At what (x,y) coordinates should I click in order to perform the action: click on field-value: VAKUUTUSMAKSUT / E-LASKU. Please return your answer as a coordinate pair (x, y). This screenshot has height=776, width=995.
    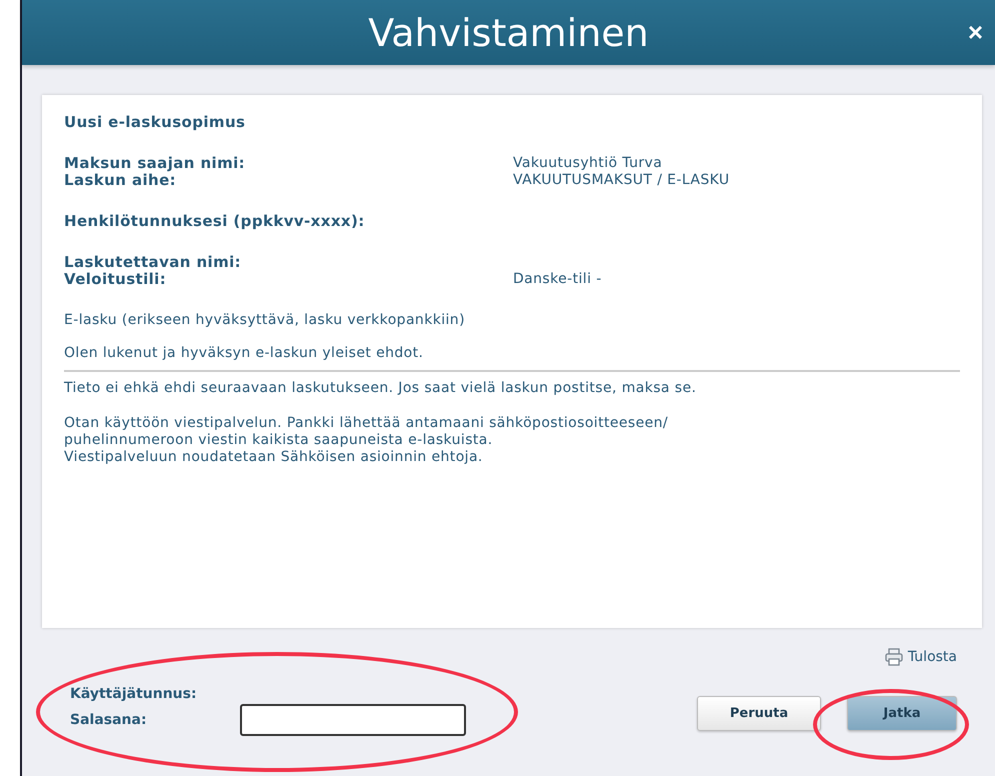
    Looking at the image, I should click on (622, 180).